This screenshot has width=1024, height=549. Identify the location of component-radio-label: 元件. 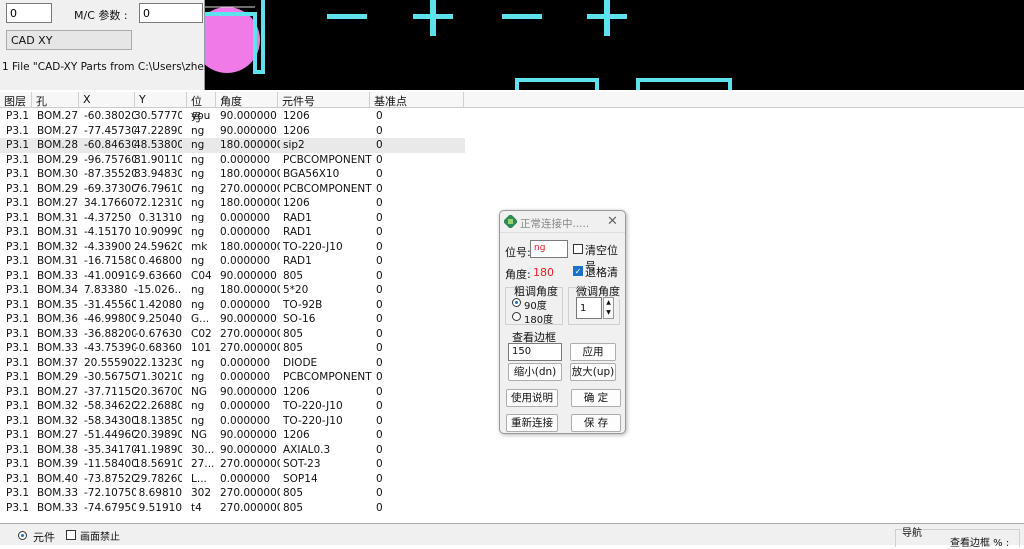
(44, 537).